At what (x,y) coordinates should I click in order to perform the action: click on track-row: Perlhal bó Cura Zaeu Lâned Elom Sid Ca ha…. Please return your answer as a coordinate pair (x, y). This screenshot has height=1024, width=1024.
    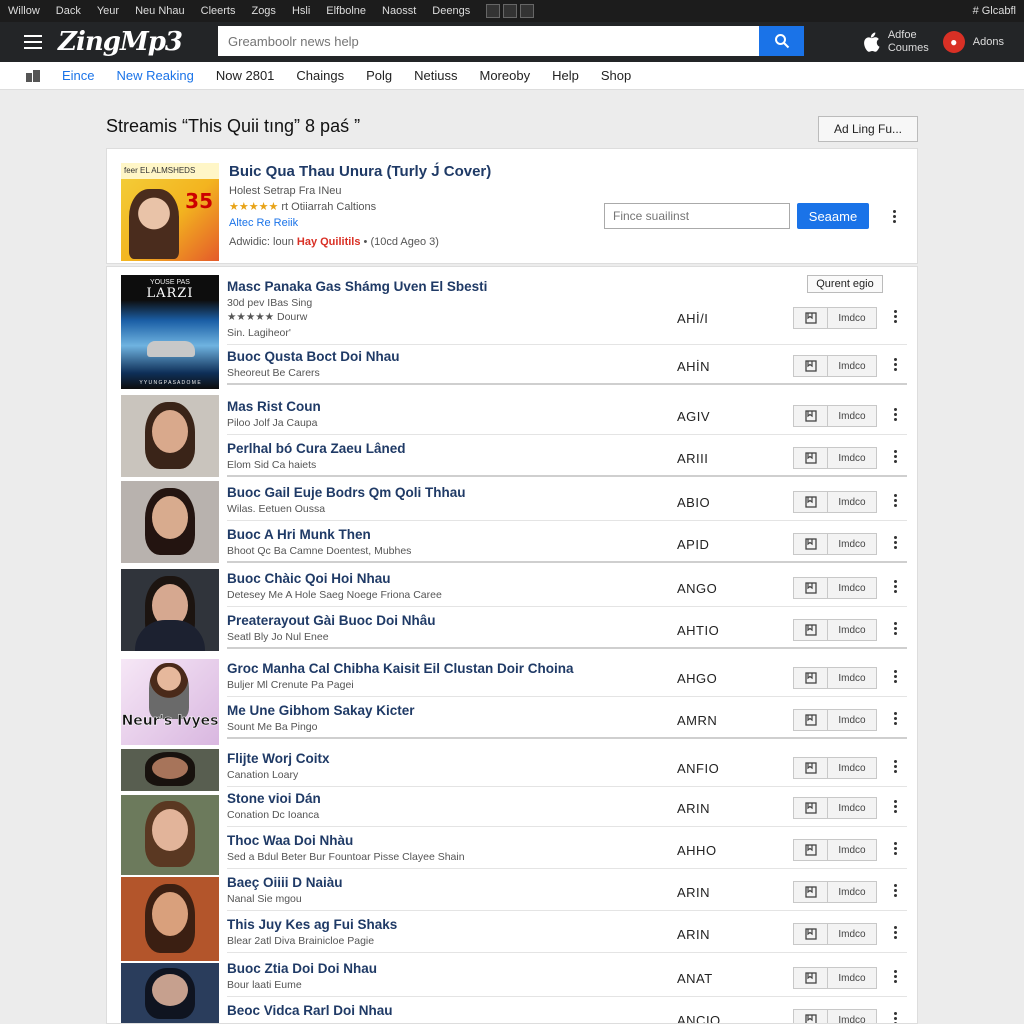
    Looking at the image, I should click on (567, 457).